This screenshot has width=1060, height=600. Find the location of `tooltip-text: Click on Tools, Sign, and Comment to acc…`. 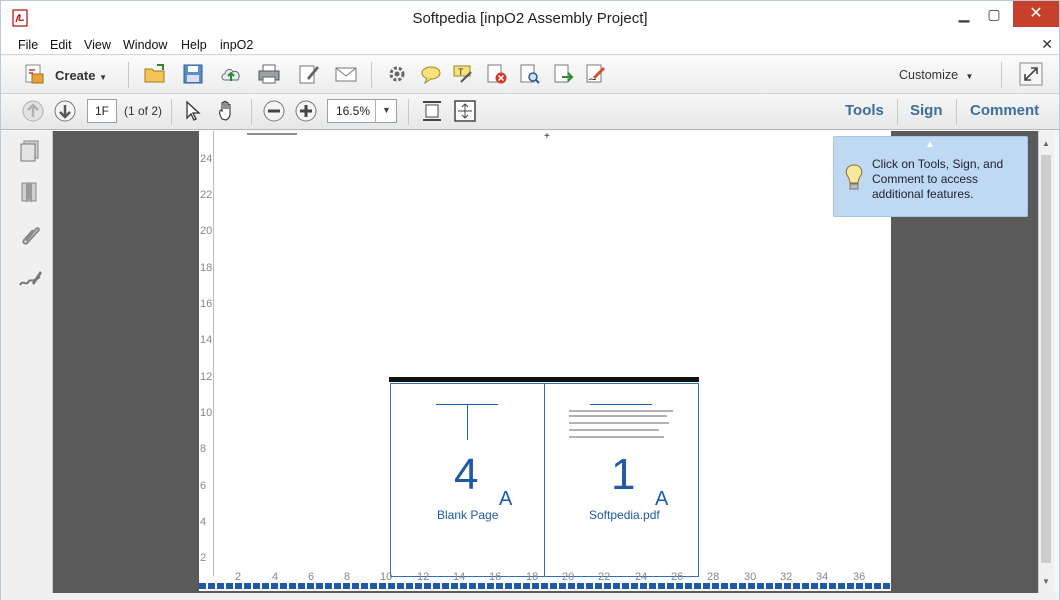

tooltip-text: Click on Tools, Sign, and Comment to acc… is located at coordinates (938, 179).